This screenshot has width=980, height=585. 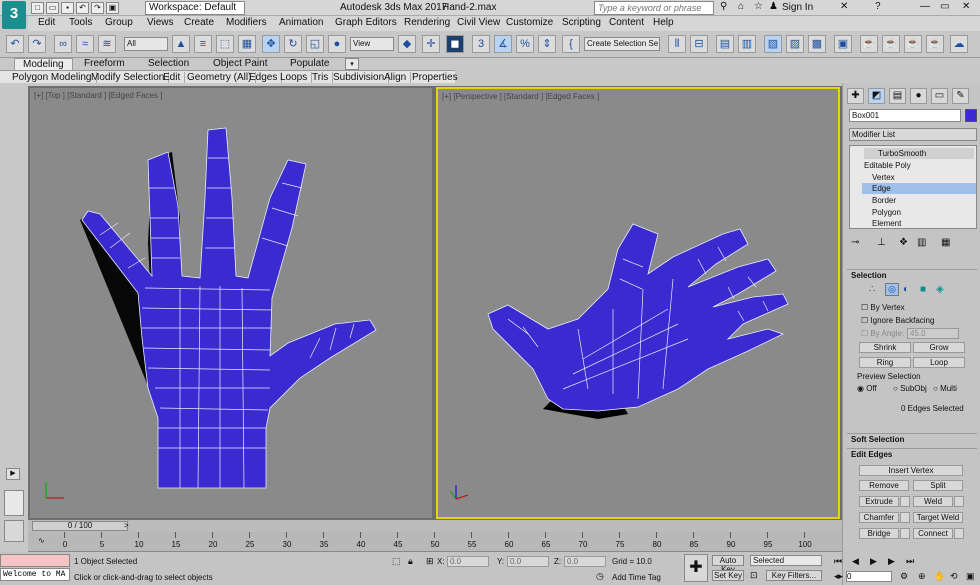 What do you see at coordinates (585, 561) in the screenshot?
I see `z-coord-field: 0.0` at bounding box center [585, 561].